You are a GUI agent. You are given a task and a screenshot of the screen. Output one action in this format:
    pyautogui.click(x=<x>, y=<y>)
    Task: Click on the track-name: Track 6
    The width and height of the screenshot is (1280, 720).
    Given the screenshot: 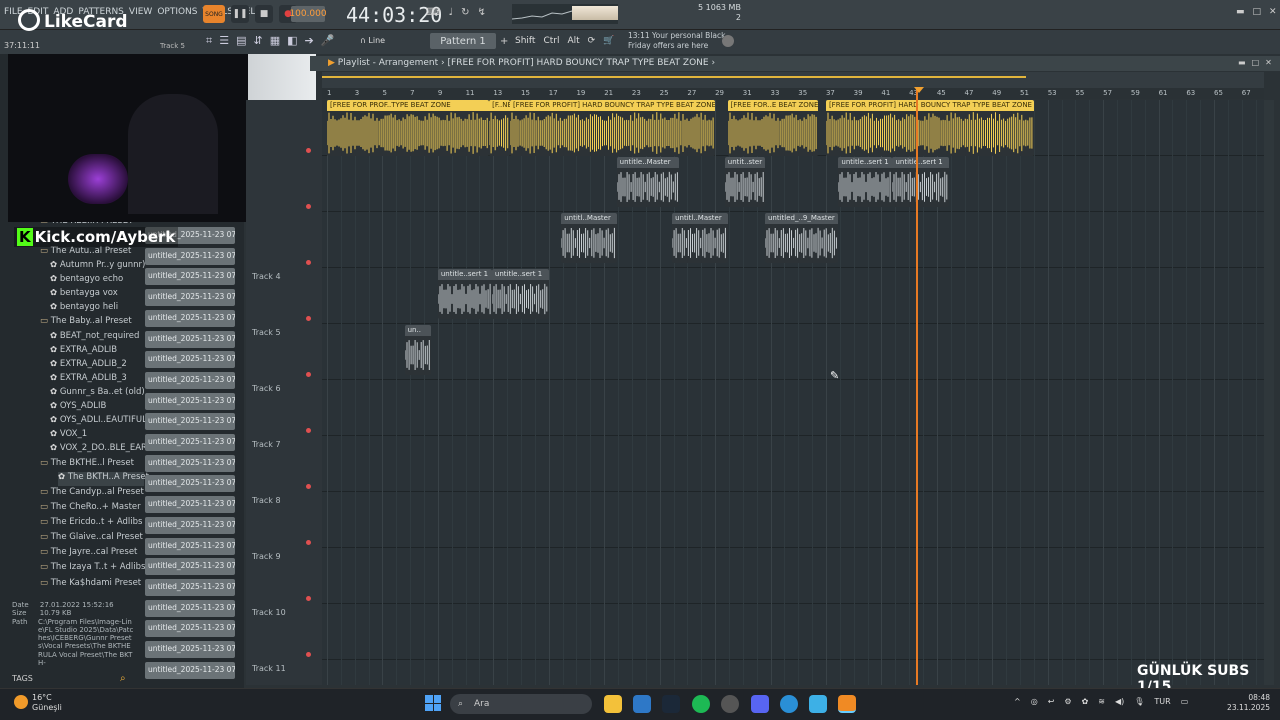 What is the action you would take?
    pyautogui.click(x=266, y=388)
    